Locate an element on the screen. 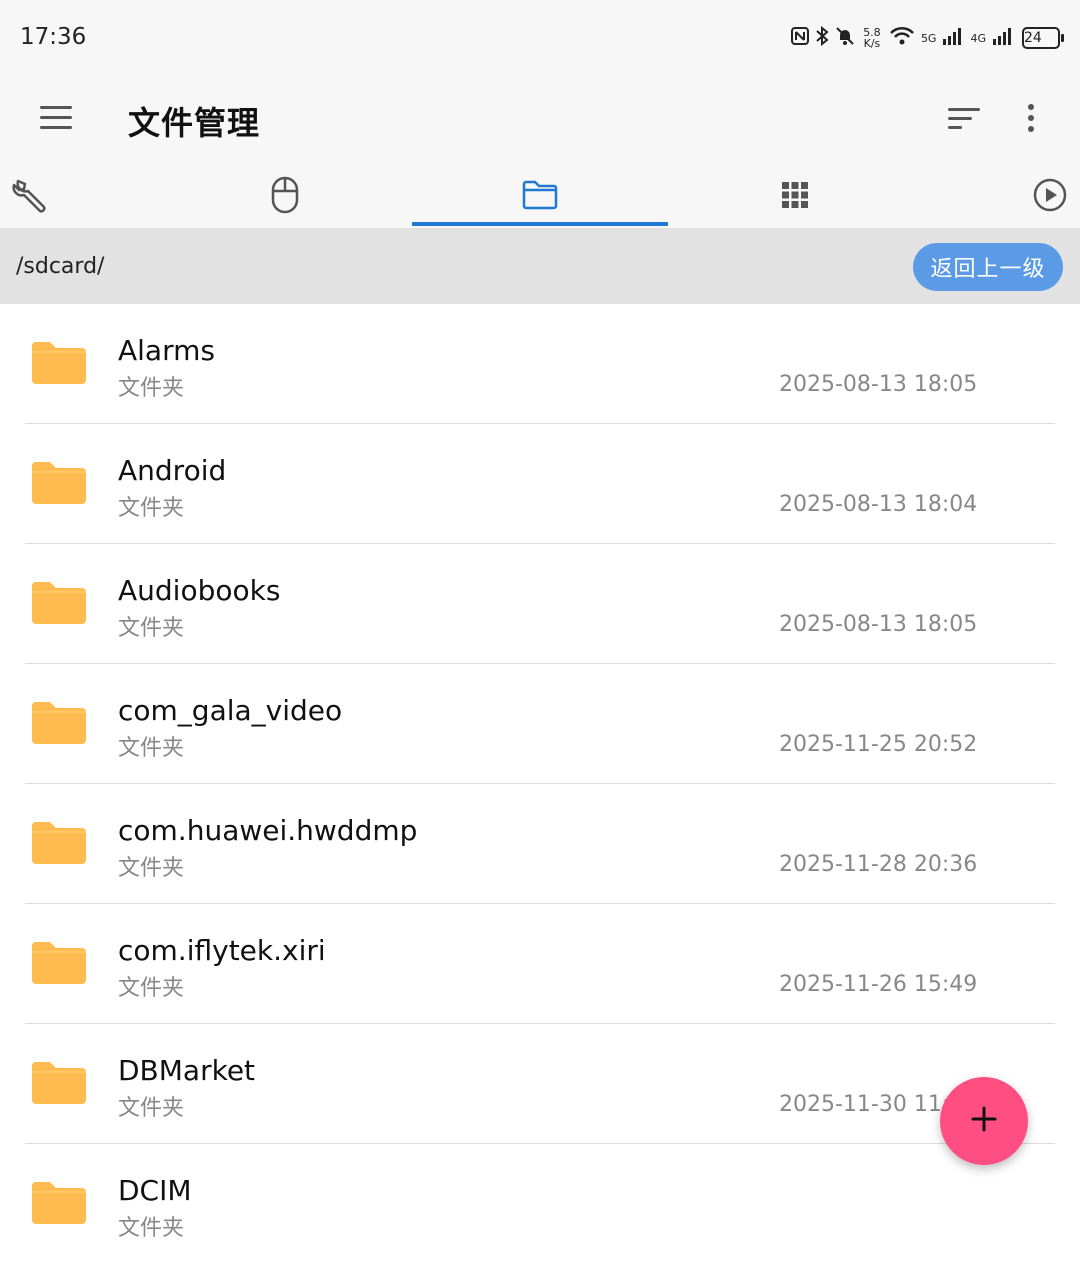 The width and height of the screenshot is (1080, 1264). plus-icon is located at coordinates (984, 1121).